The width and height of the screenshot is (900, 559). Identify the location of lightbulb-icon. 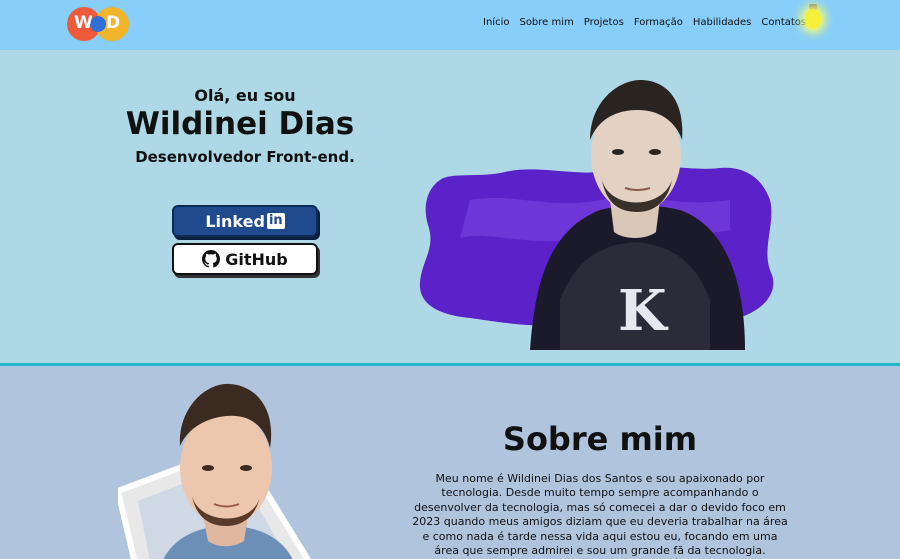
(813, 17).